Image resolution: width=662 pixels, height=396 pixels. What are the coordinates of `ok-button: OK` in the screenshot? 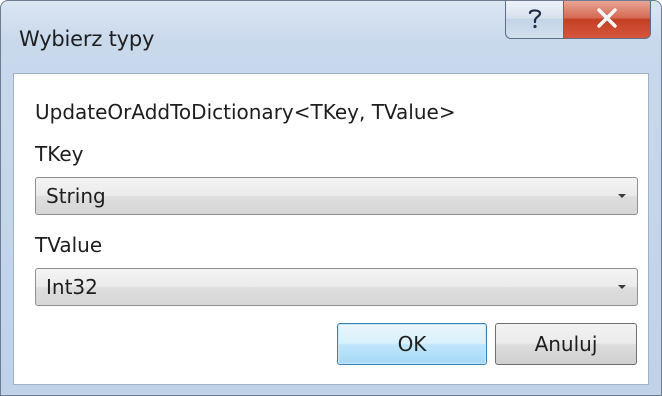 It's located at (412, 344).